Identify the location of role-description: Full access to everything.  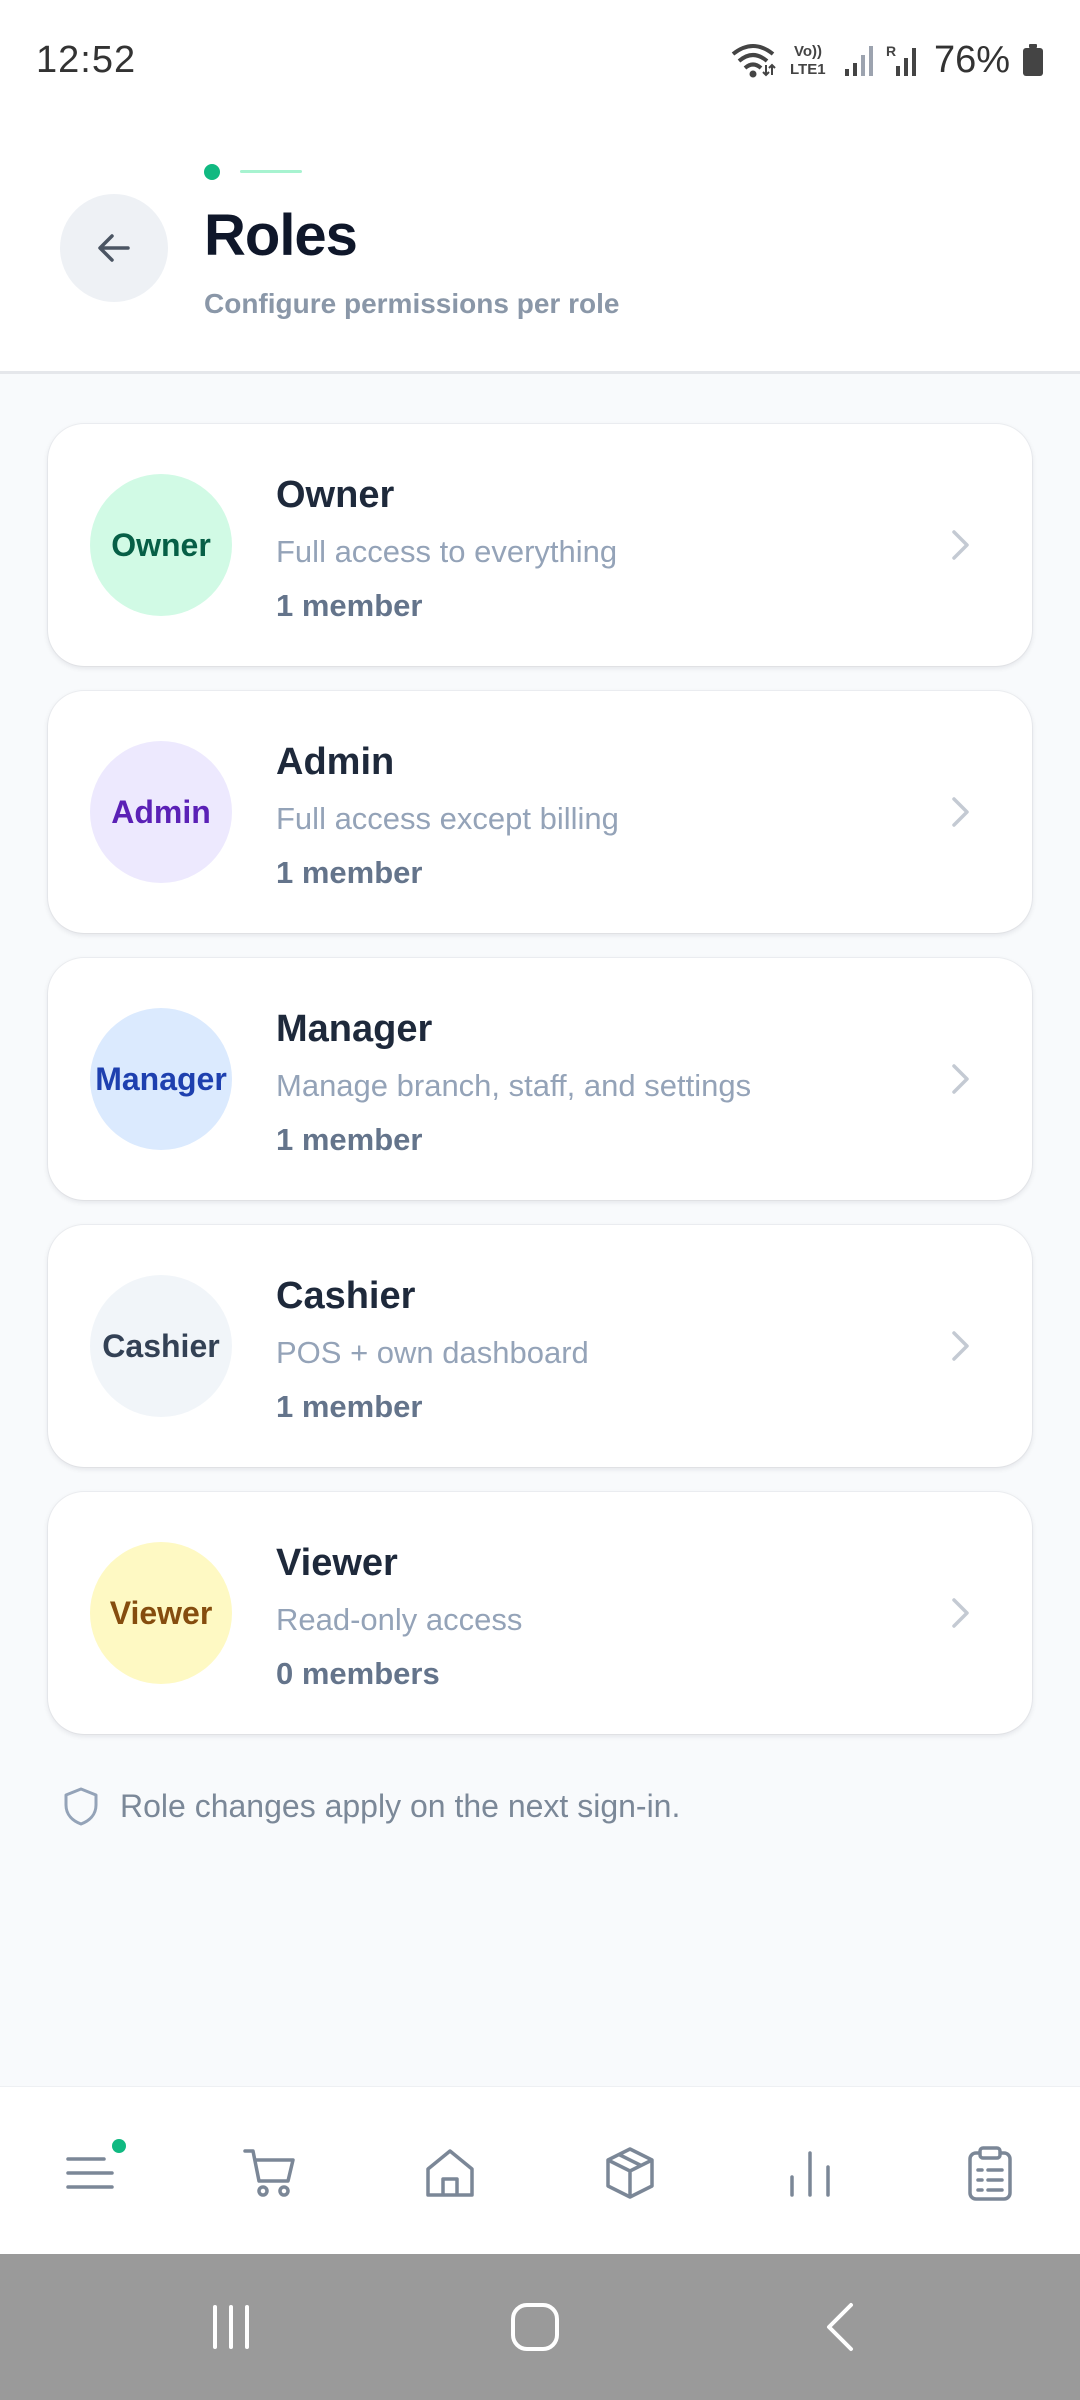
(447, 551).